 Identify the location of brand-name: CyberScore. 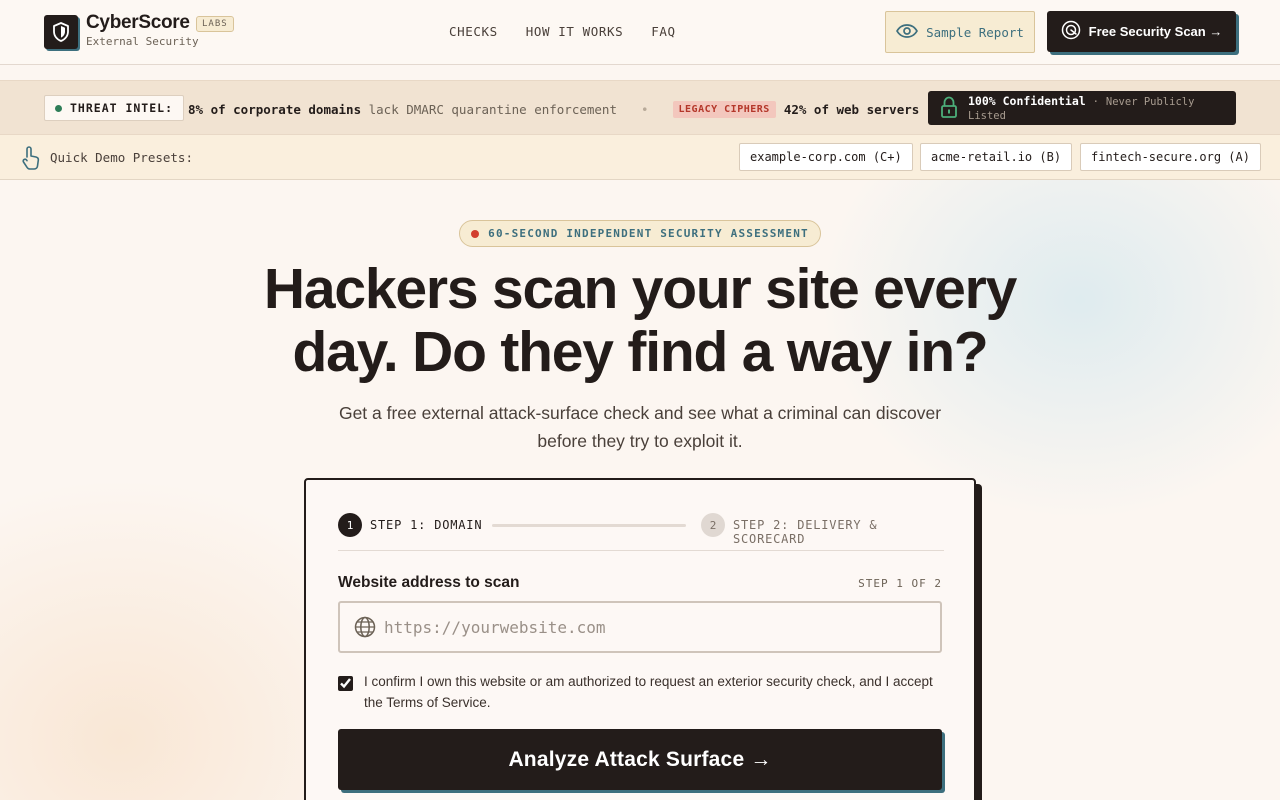
(138, 23).